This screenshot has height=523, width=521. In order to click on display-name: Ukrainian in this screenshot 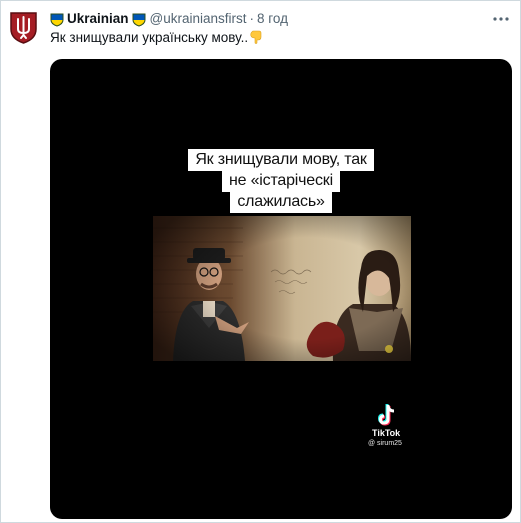, I will do `click(98, 19)`.